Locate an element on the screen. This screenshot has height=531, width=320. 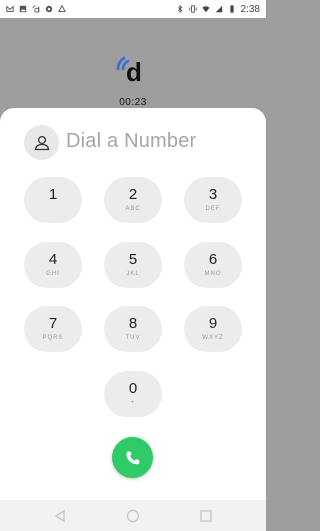
key-digit: 1 is located at coordinates (53, 194).